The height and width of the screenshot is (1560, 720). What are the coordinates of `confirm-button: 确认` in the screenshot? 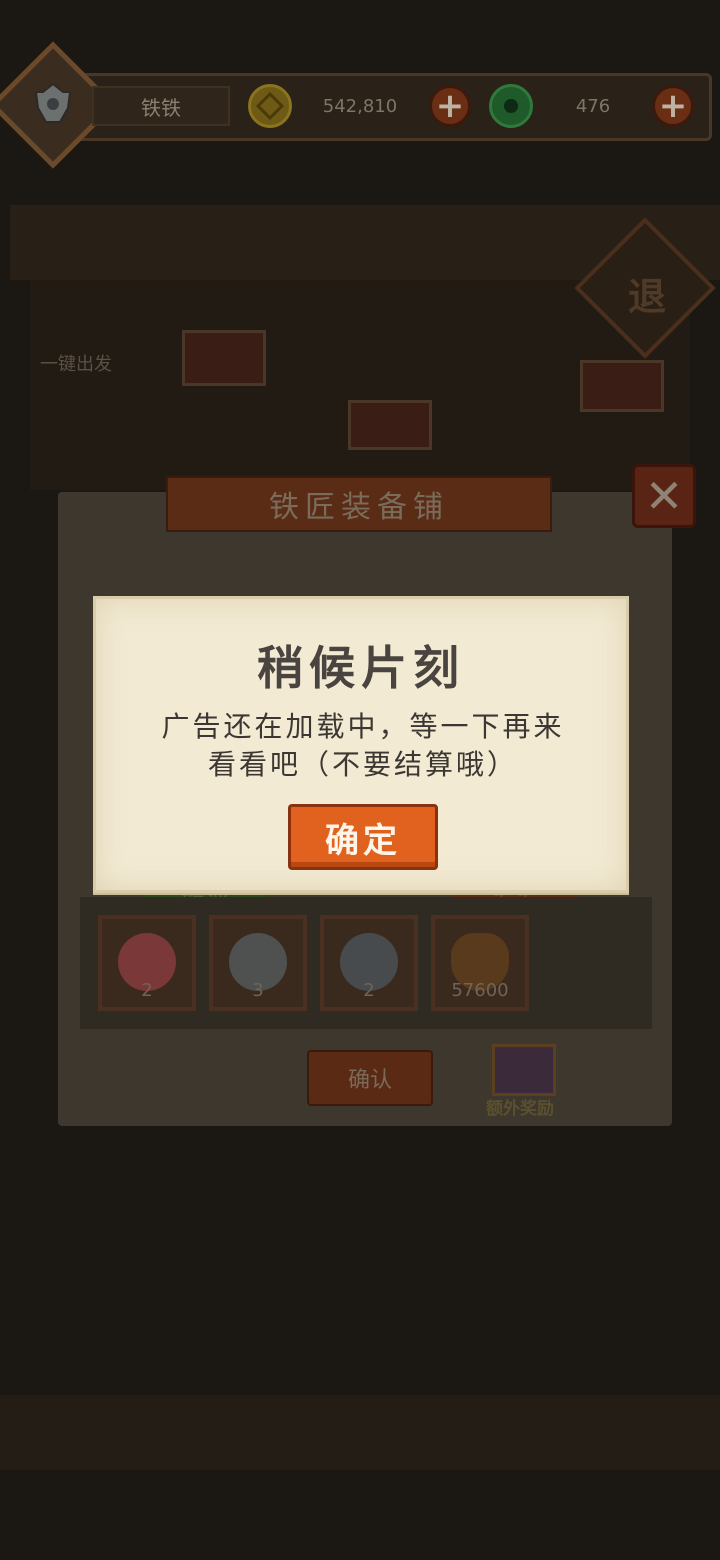 It's located at (370, 1078).